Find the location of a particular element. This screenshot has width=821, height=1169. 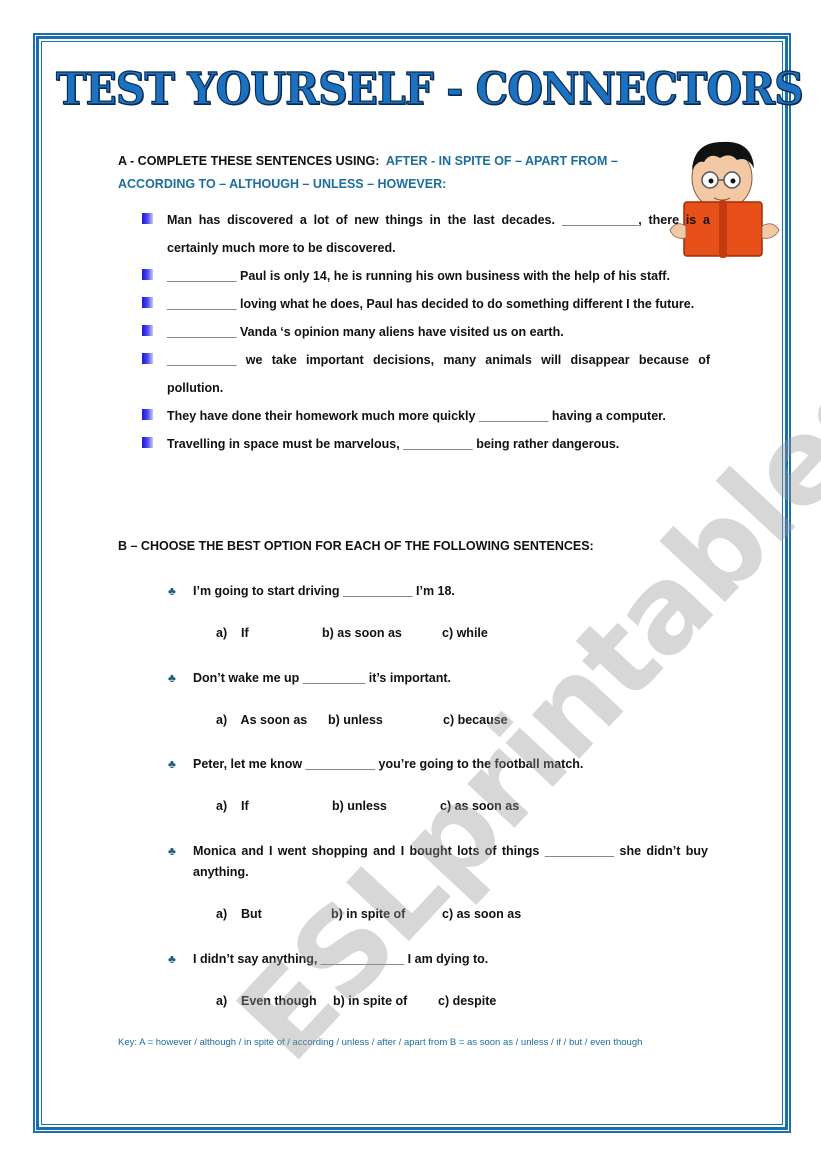

option-b: b) as soon as is located at coordinates (362, 633).